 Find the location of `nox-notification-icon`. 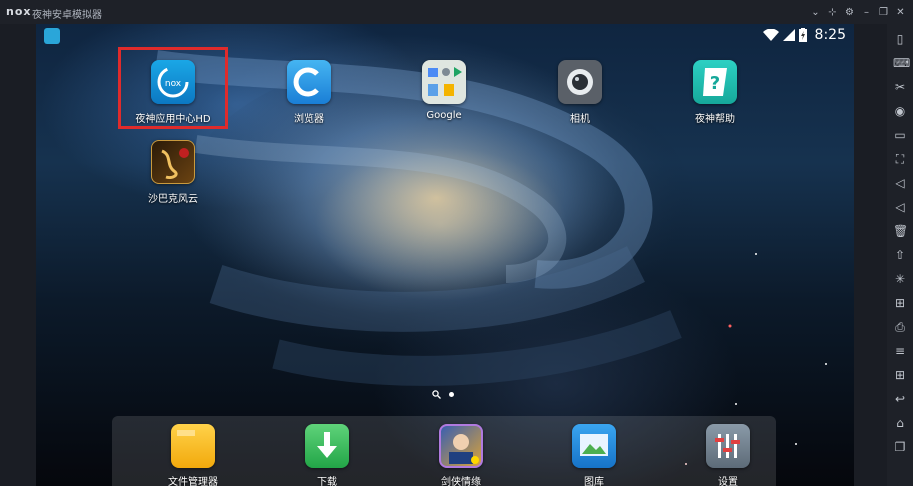

nox-notification-icon is located at coordinates (52, 36).